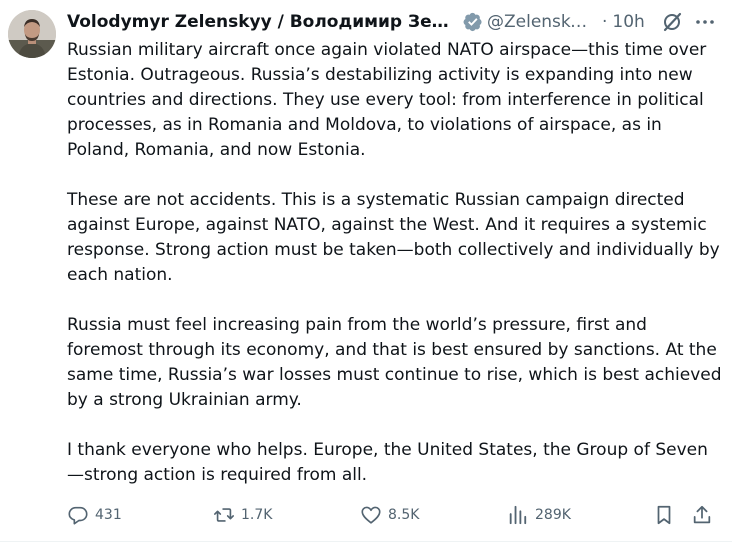  Describe the element at coordinates (705, 22) in the screenshot. I see `more-options-icon` at that location.